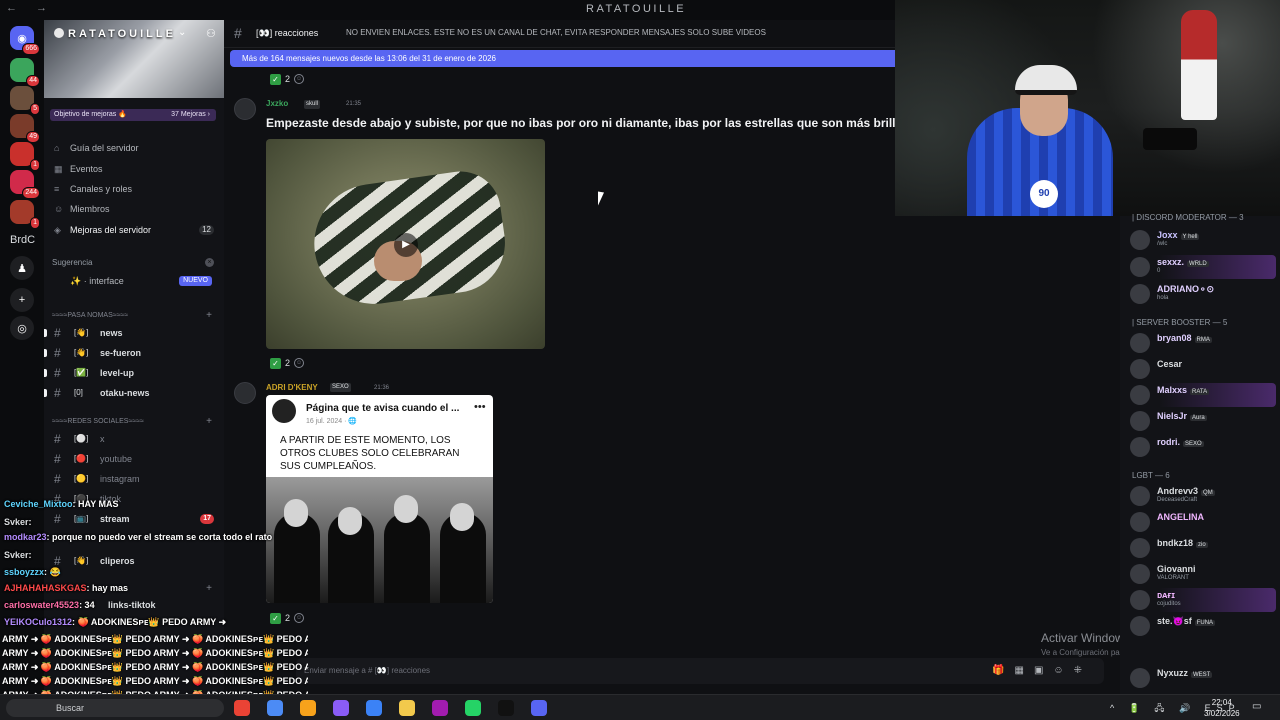 Image resolution: width=1280 pixels, height=720 pixels. I want to click on server-badge: 1, so click(35, 165).